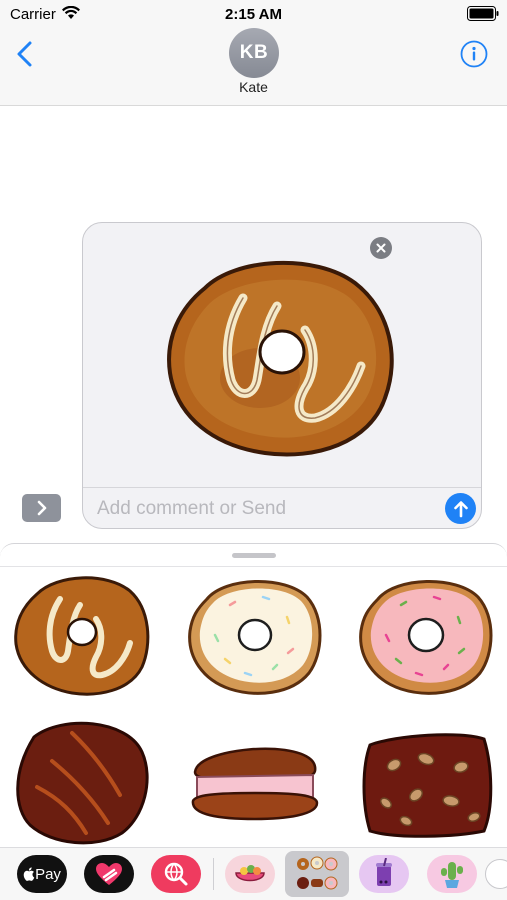  I want to click on fruit-bowl-icon, so click(250, 873).